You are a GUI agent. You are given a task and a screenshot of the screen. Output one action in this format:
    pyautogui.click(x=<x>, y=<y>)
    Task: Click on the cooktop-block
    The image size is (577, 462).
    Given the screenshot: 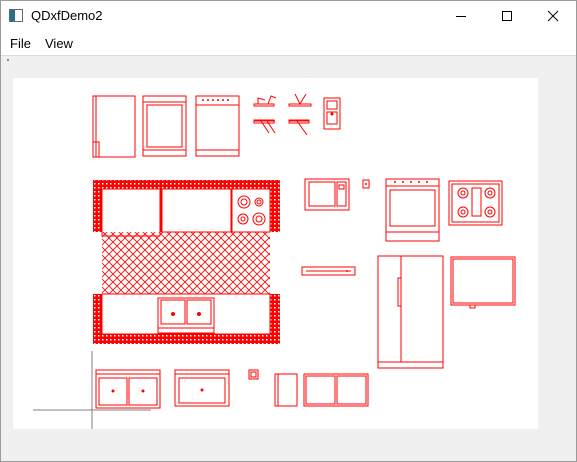 What is the action you would take?
    pyautogui.click(x=475, y=203)
    